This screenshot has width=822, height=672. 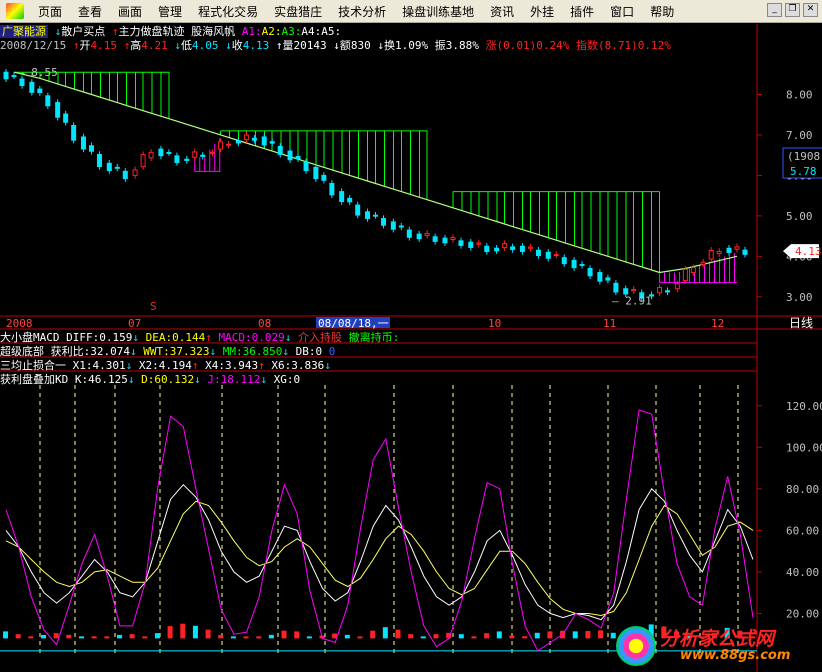 What do you see at coordinates (99, 337) in the screenshot?
I see `row-sub1-item-0: DIFF:0.159` at bounding box center [99, 337].